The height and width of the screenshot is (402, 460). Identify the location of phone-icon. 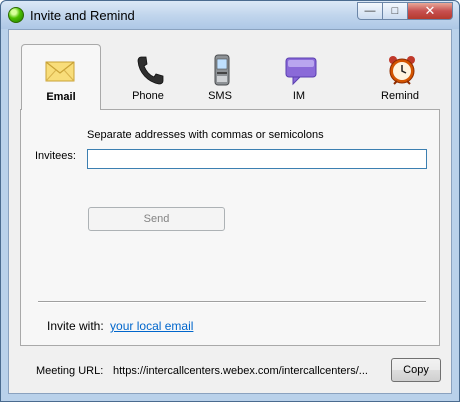
(150, 70).